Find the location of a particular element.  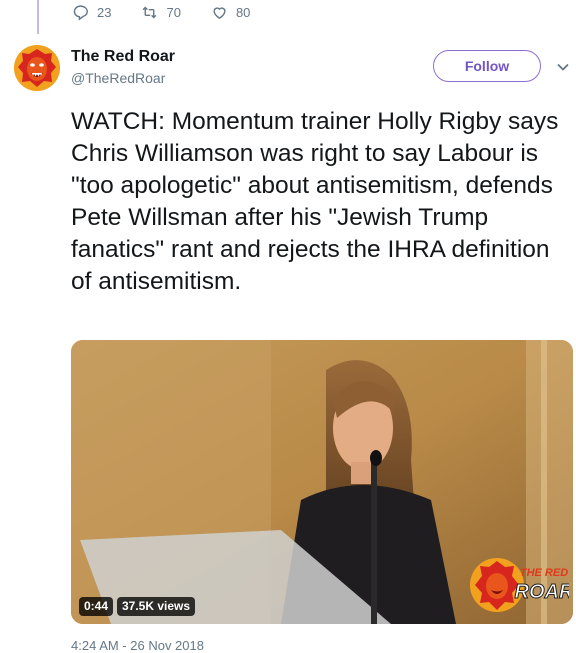

author-info: The Red Roar @TheRedRoar is located at coordinates (123, 67).